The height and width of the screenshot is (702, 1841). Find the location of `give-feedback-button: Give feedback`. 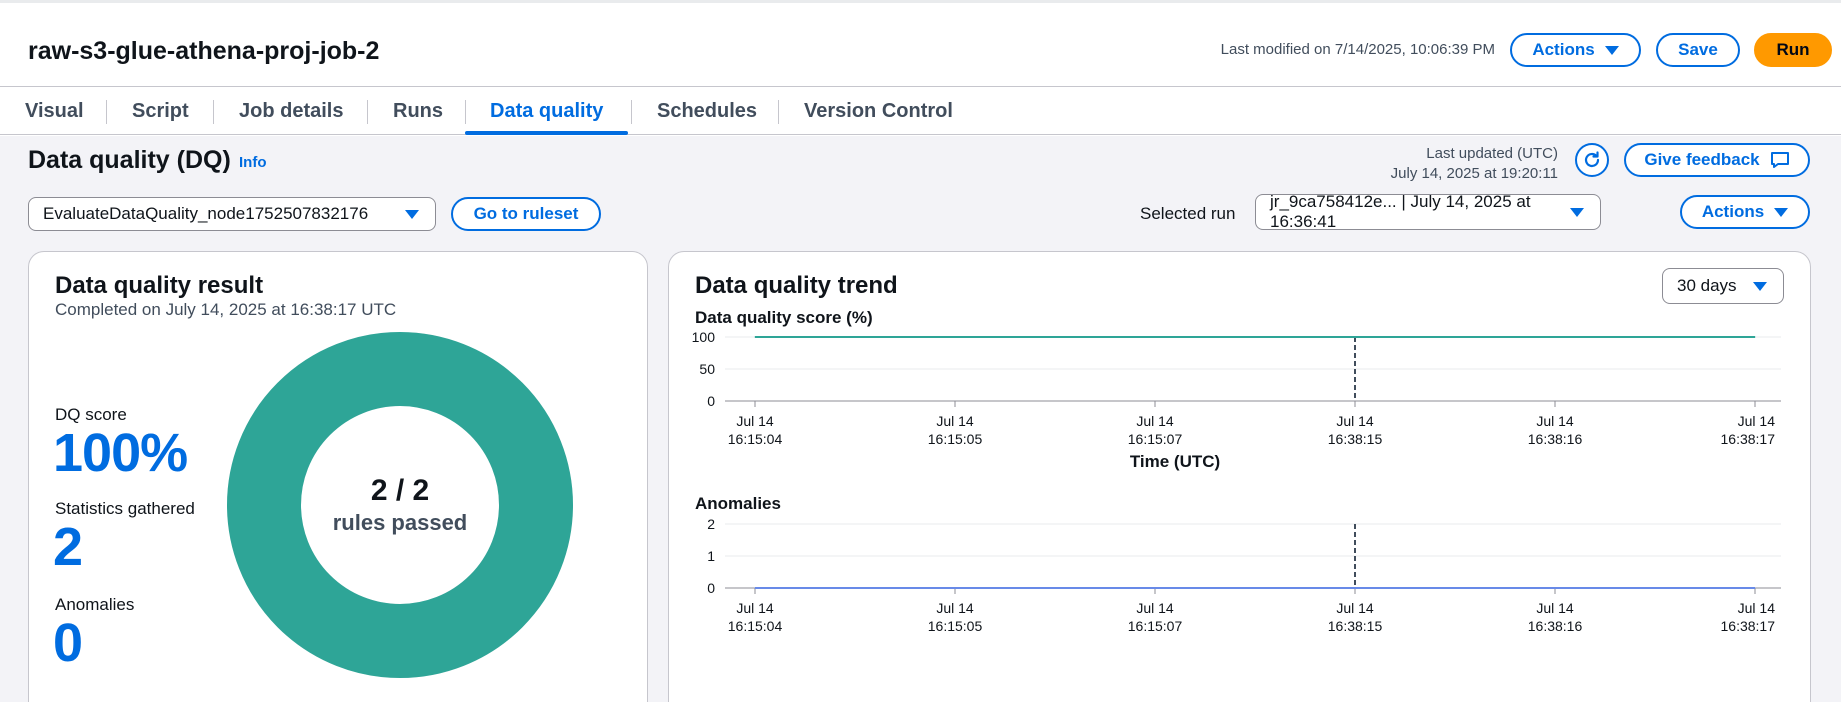

give-feedback-button: Give feedback is located at coordinates (1717, 160).